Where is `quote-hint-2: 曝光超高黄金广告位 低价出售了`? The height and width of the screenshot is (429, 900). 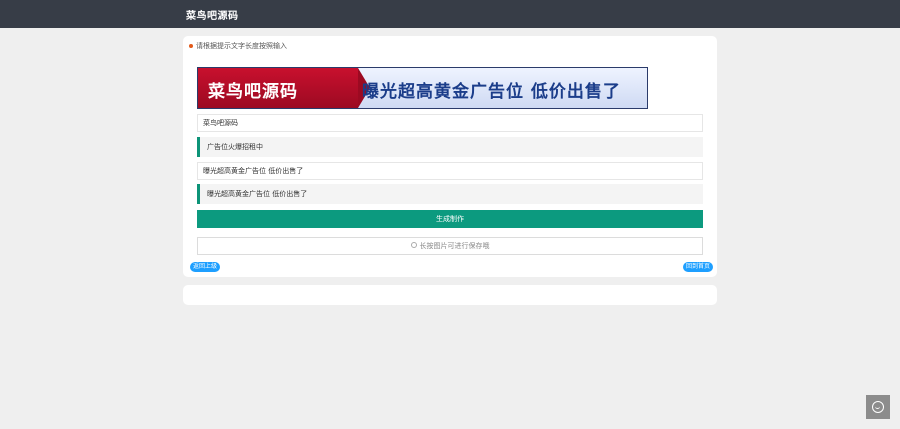 quote-hint-2: 曝光超高黄金广告位 低价出售了 is located at coordinates (450, 194).